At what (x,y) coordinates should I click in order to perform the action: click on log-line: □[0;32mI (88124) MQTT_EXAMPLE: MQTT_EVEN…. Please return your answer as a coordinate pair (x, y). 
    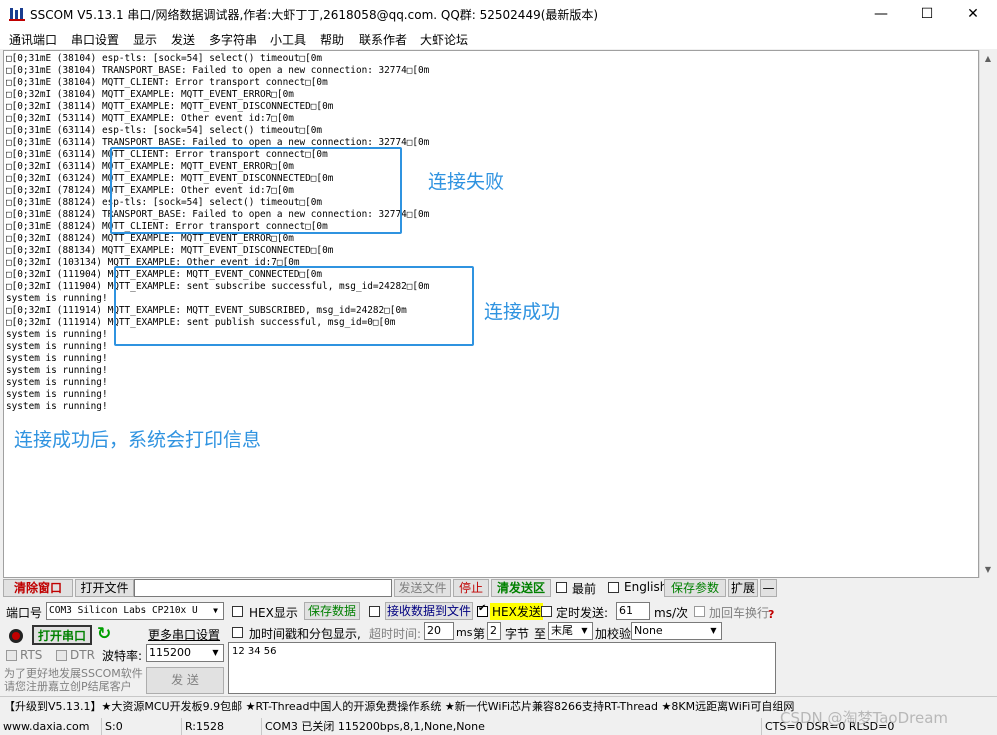
    Looking at the image, I should click on (150, 238).